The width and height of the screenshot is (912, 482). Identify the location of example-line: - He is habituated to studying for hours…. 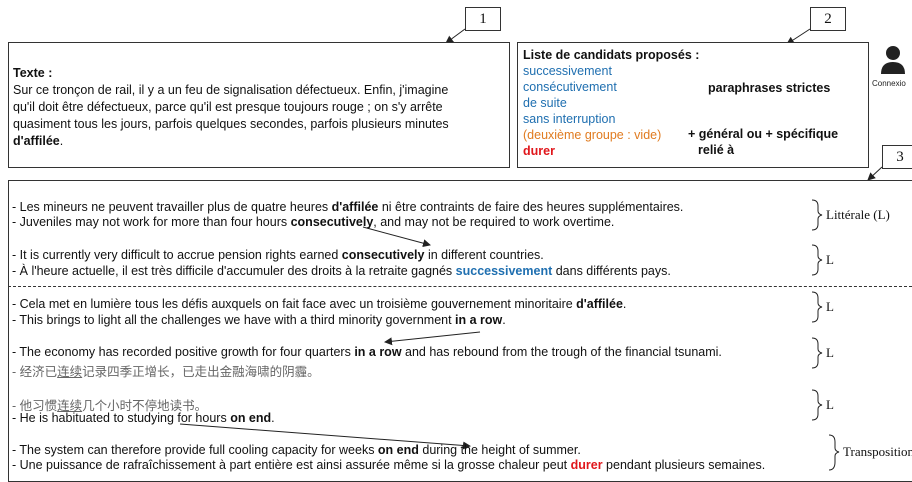
(143, 418).